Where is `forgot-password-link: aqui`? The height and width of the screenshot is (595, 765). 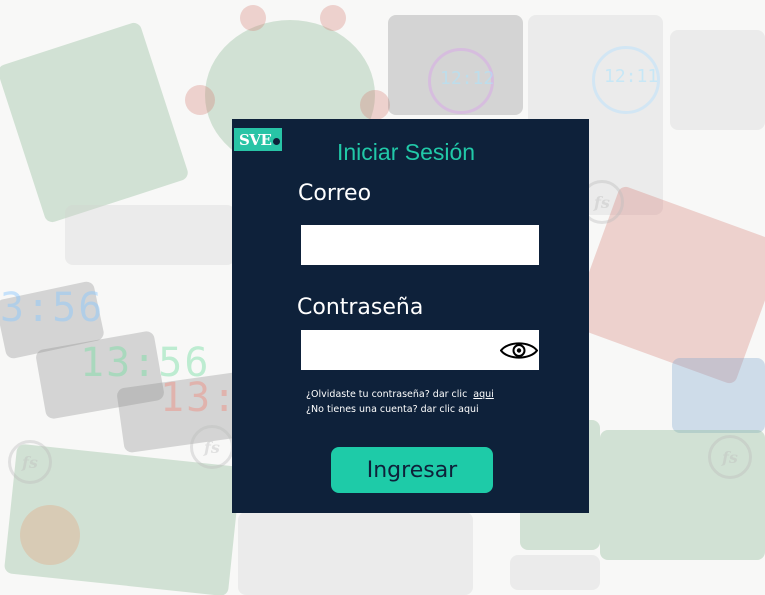
forgot-password-link: aqui is located at coordinates (483, 394).